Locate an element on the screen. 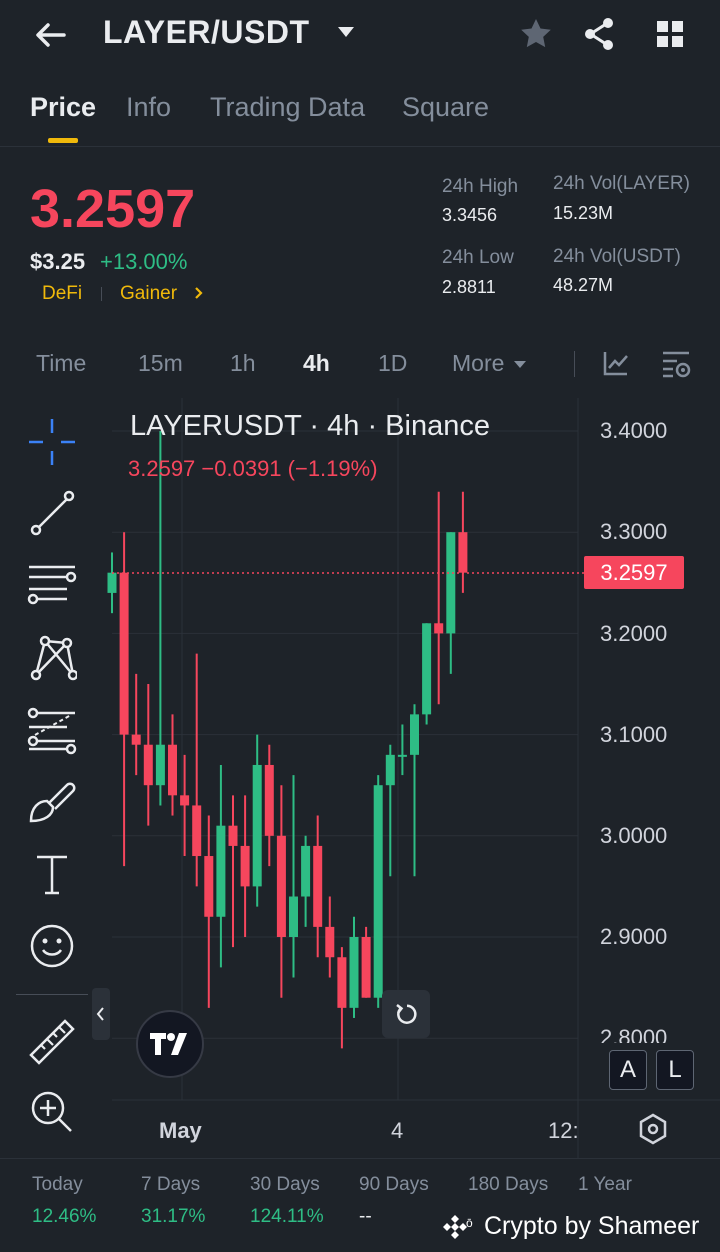 The width and height of the screenshot is (720, 1252). perf-label: 180 Days is located at coordinates (508, 1184).